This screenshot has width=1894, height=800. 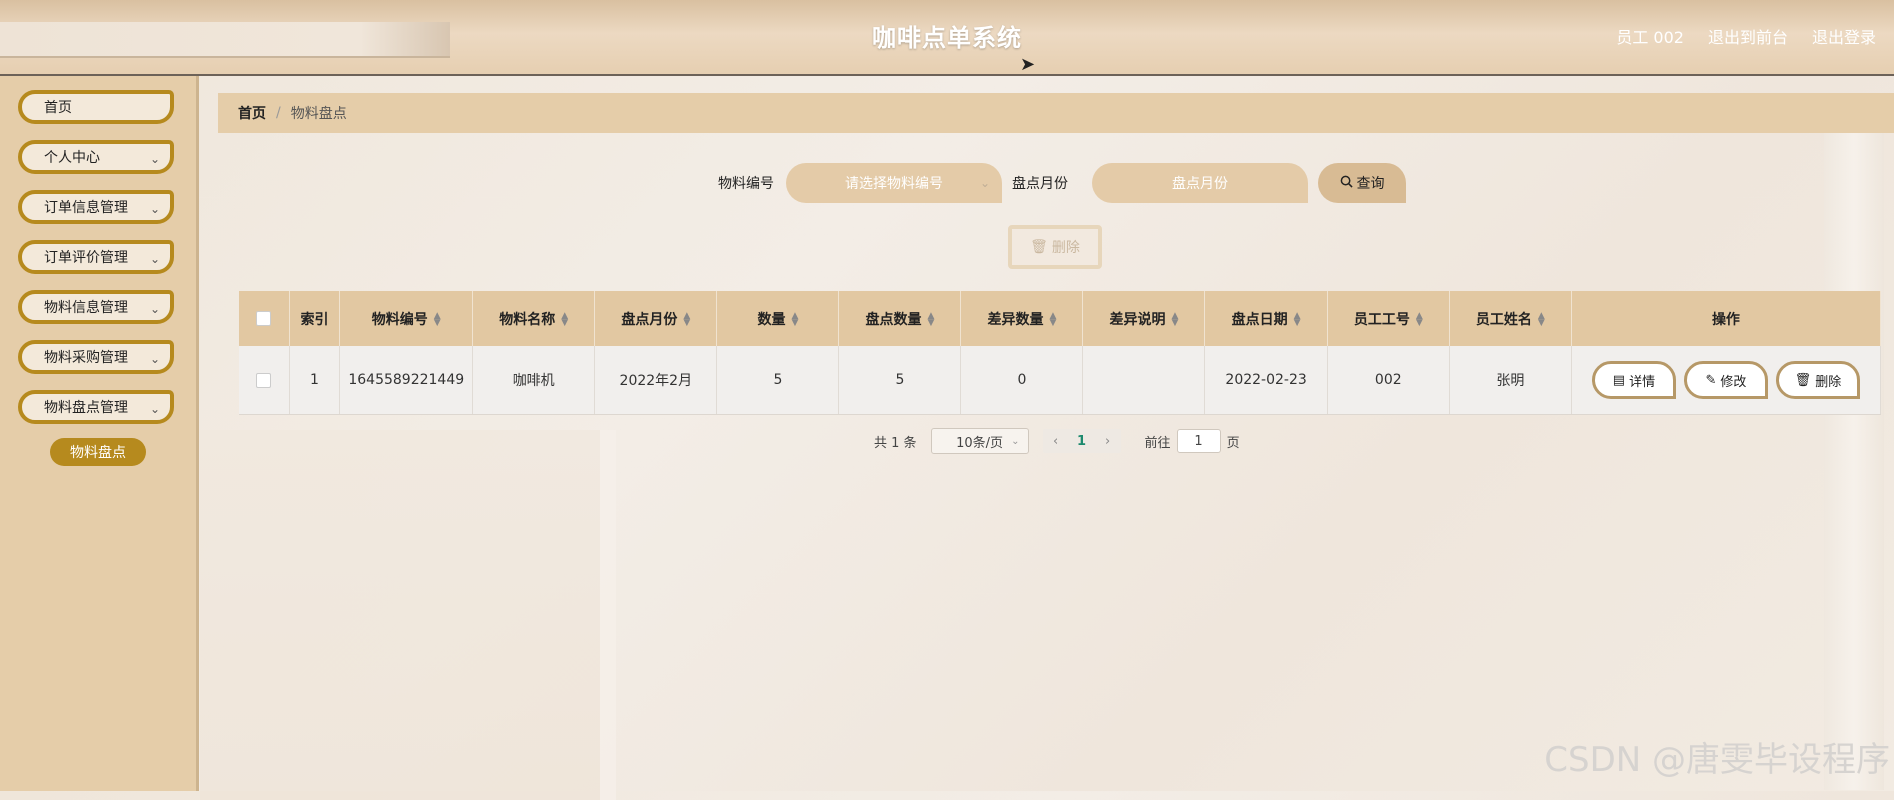 I want to click on sidebar-item-material-info: 物料信息管理 ⌄, so click(x=96, y=307).